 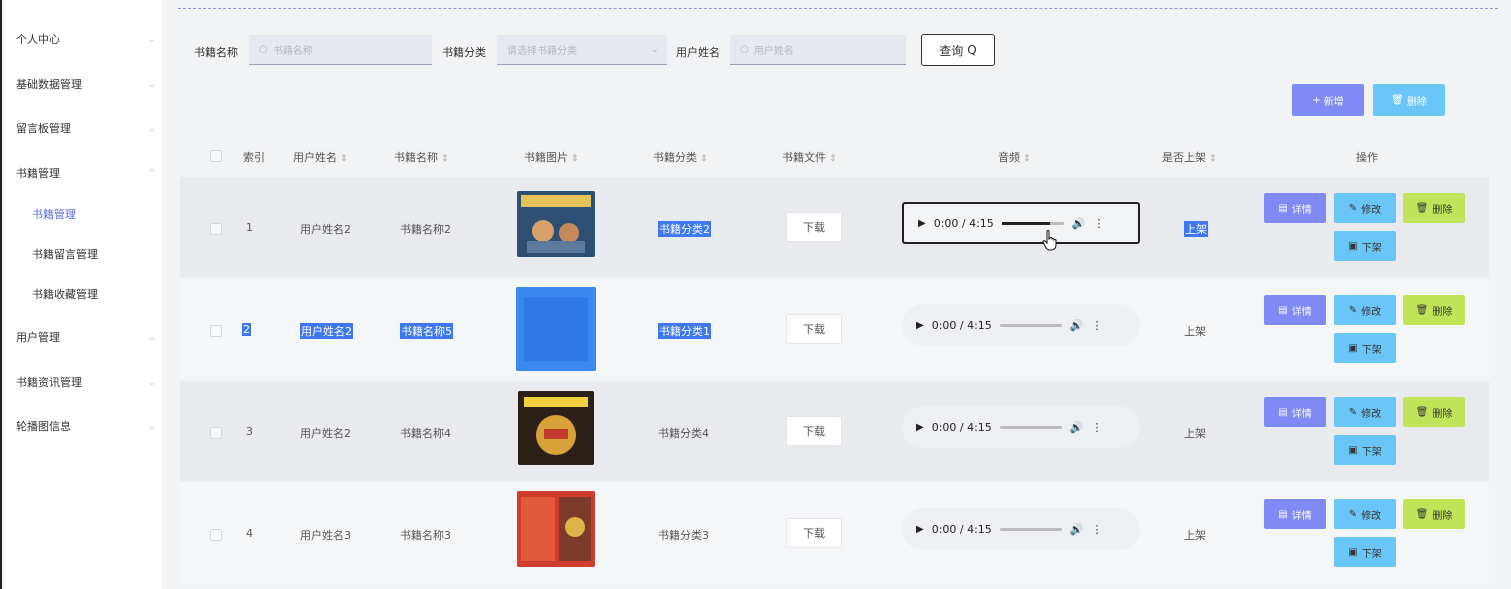 What do you see at coordinates (325, 229) in the screenshot?
I see `cell-user-name: 用户姓名2` at bounding box center [325, 229].